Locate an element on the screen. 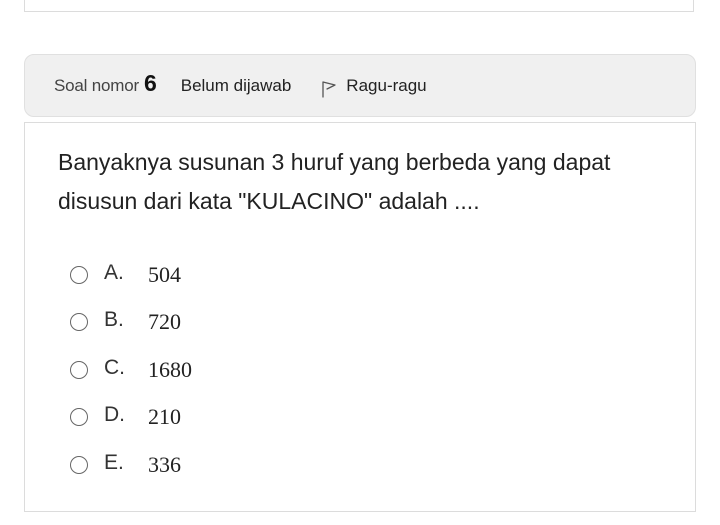  radio-button-a is located at coordinates (79, 274).